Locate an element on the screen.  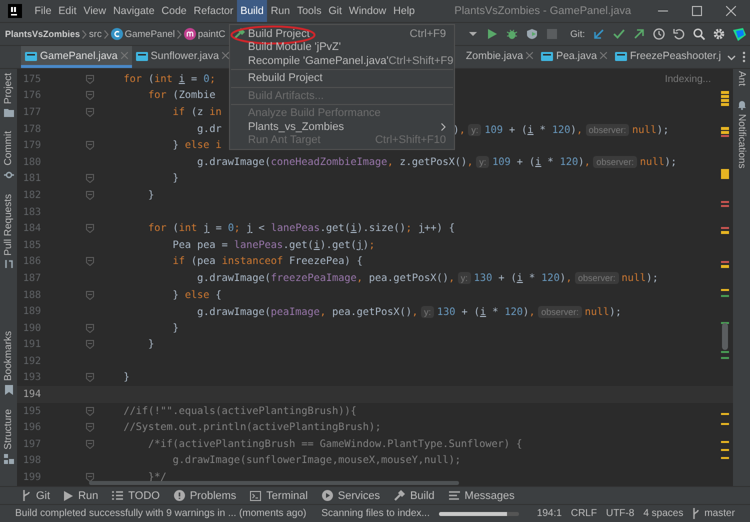
menu-item: Navigate is located at coordinates (134, 11).